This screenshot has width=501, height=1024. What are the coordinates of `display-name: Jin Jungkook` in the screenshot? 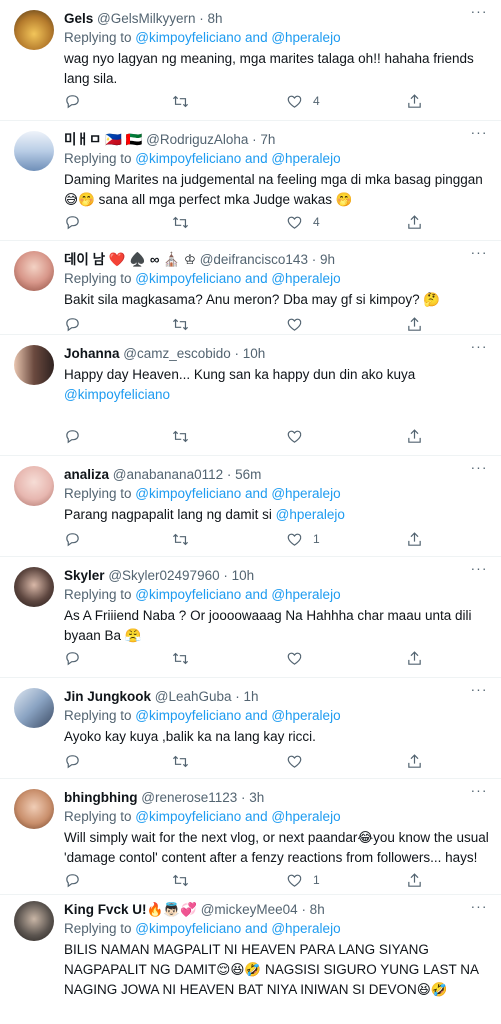 It's located at (107, 696).